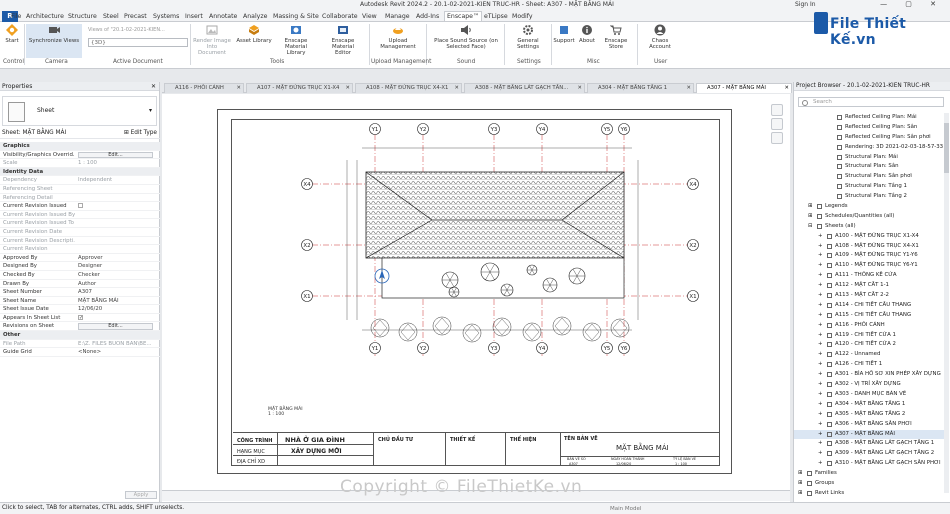 This screenshot has height=514, width=950. Describe the element at coordinates (869, 434) in the screenshot. I see `browser-item: + A307 - MẶT BẰNG MÁI` at that location.